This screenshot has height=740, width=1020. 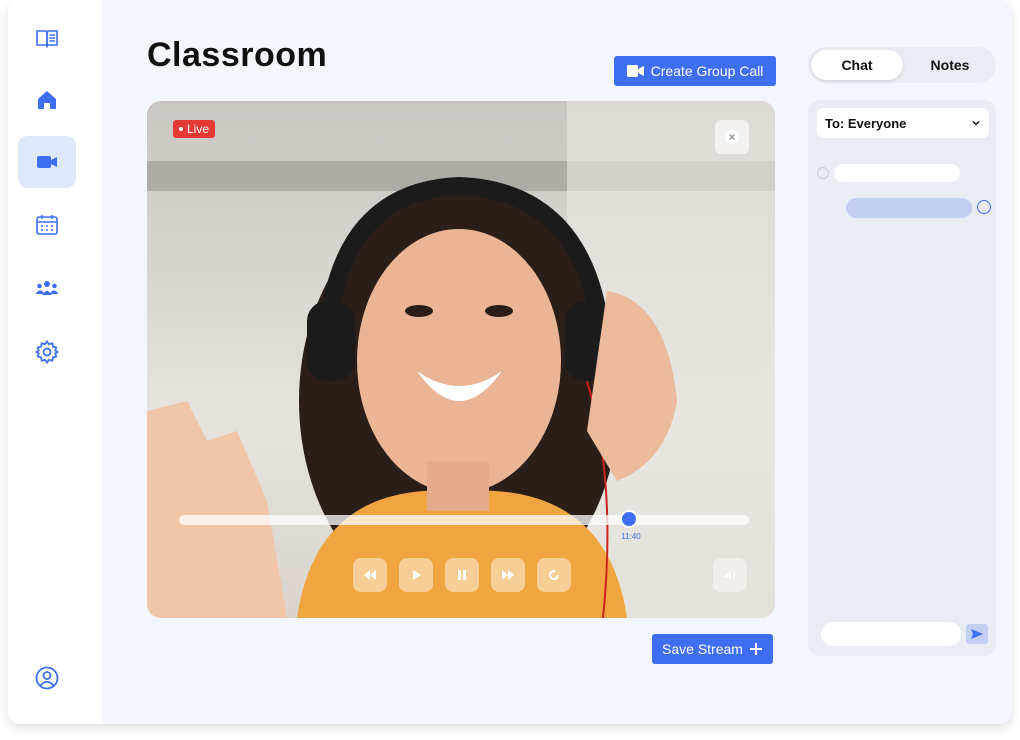 I want to click on group-icon, so click(x=47, y=288).